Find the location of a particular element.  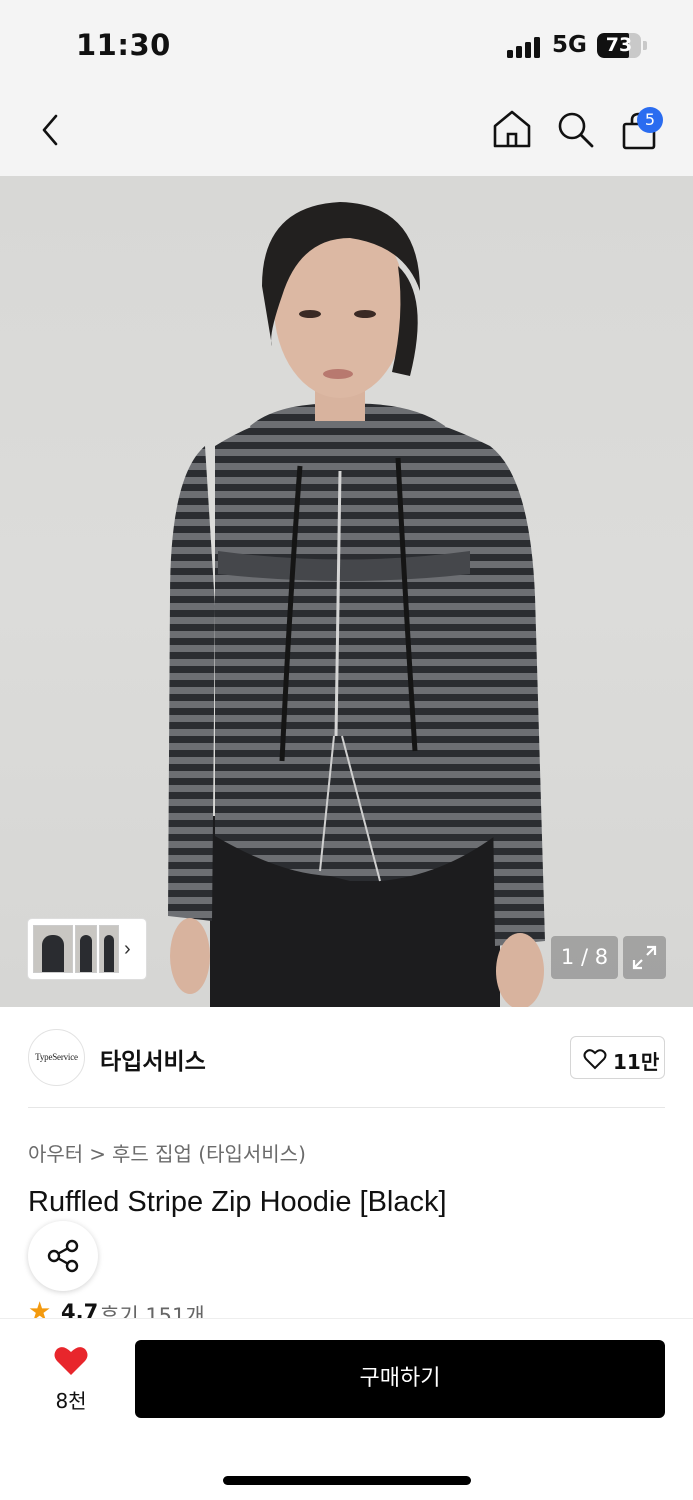

search-icon is located at coordinates (576, 130).